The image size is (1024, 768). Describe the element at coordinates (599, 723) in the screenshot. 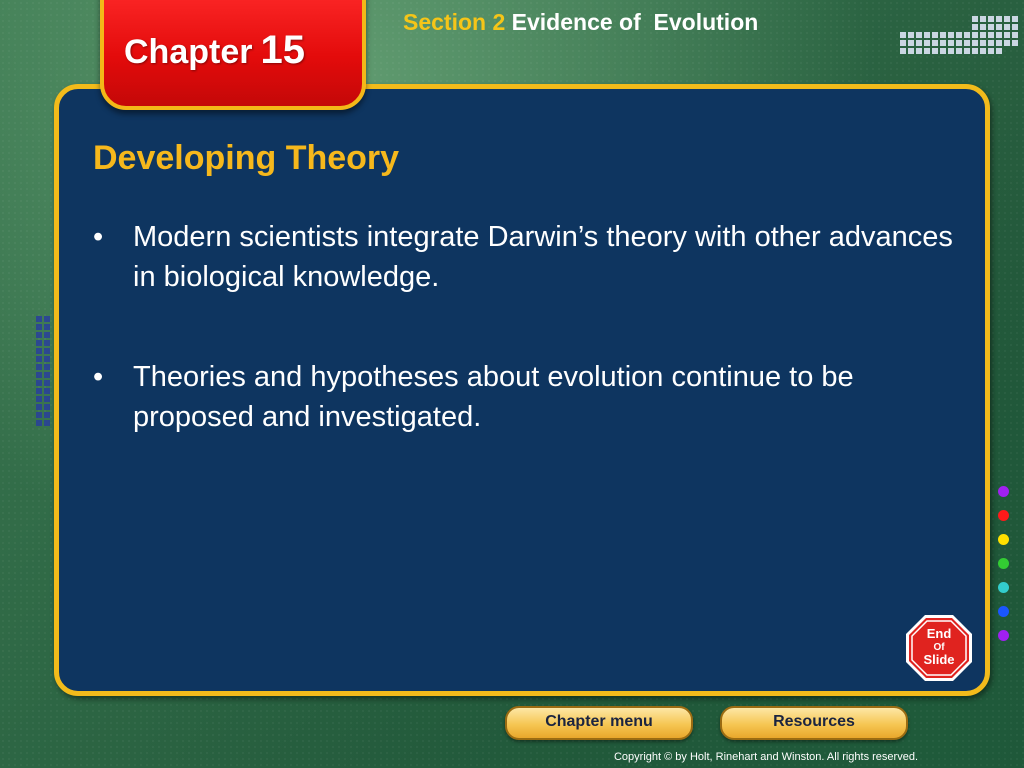

I see `chapter-menu-button: Chapter menu` at that location.